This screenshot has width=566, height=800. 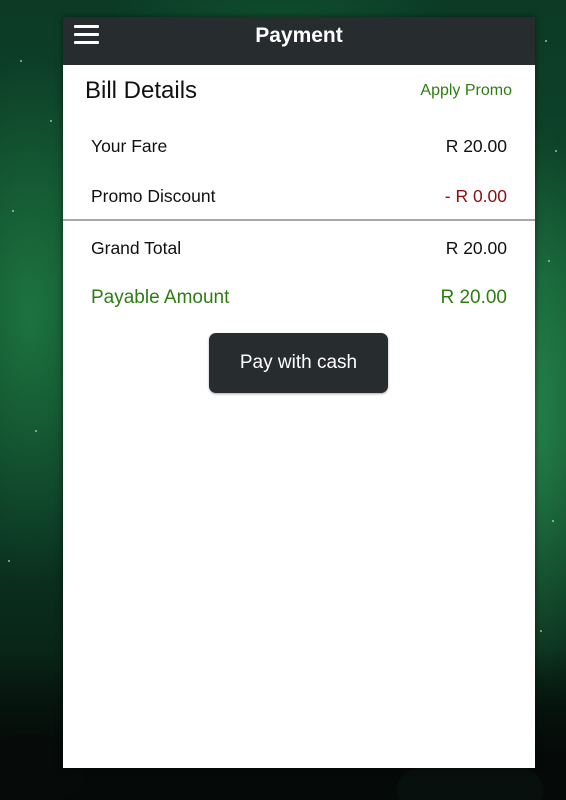 What do you see at coordinates (299, 220) in the screenshot?
I see `divider` at bounding box center [299, 220].